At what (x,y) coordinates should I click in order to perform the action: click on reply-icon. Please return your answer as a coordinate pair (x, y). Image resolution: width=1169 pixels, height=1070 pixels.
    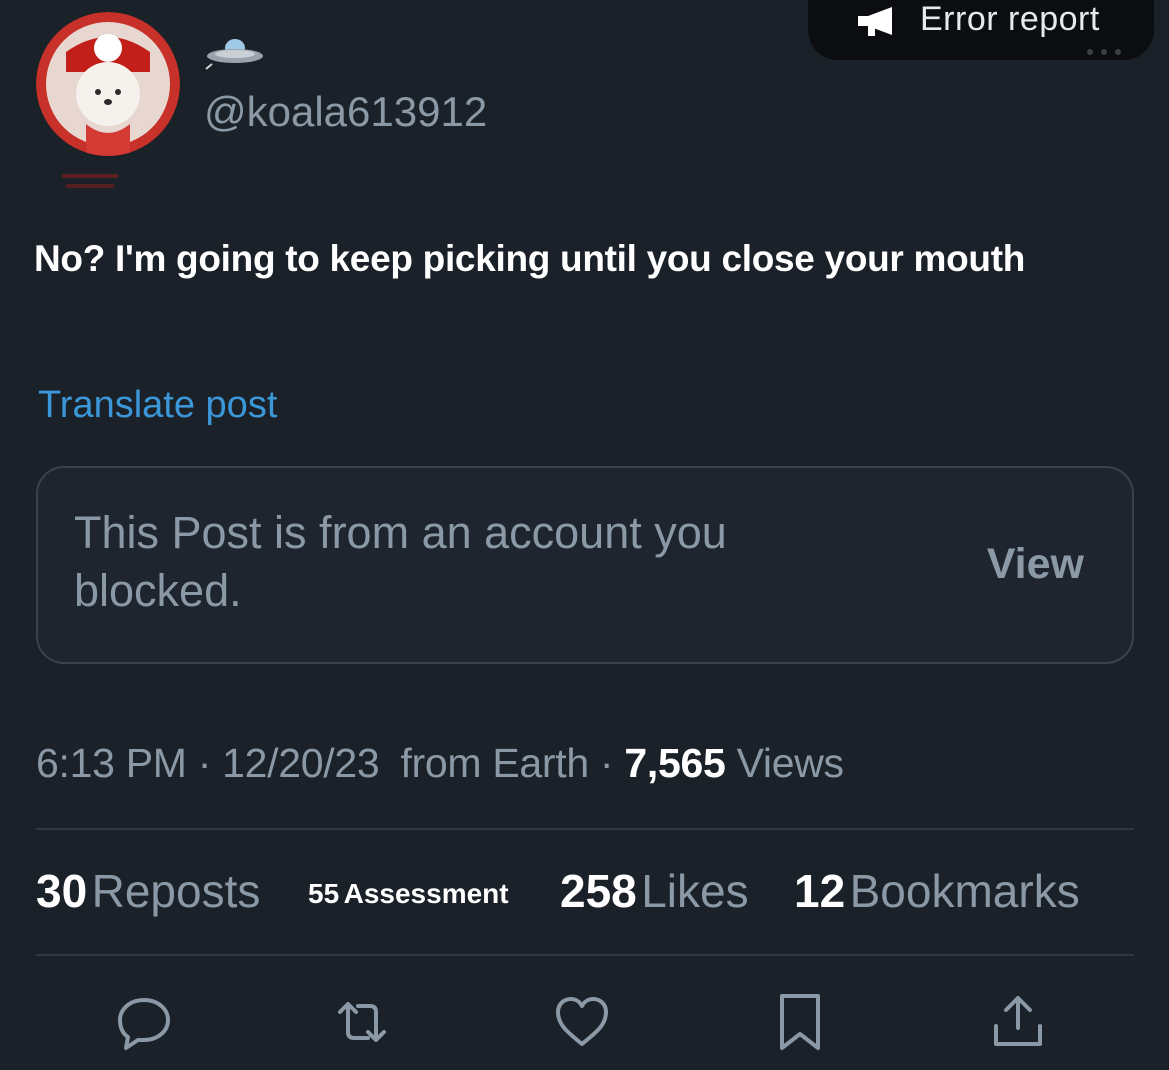
    Looking at the image, I should click on (144, 1022).